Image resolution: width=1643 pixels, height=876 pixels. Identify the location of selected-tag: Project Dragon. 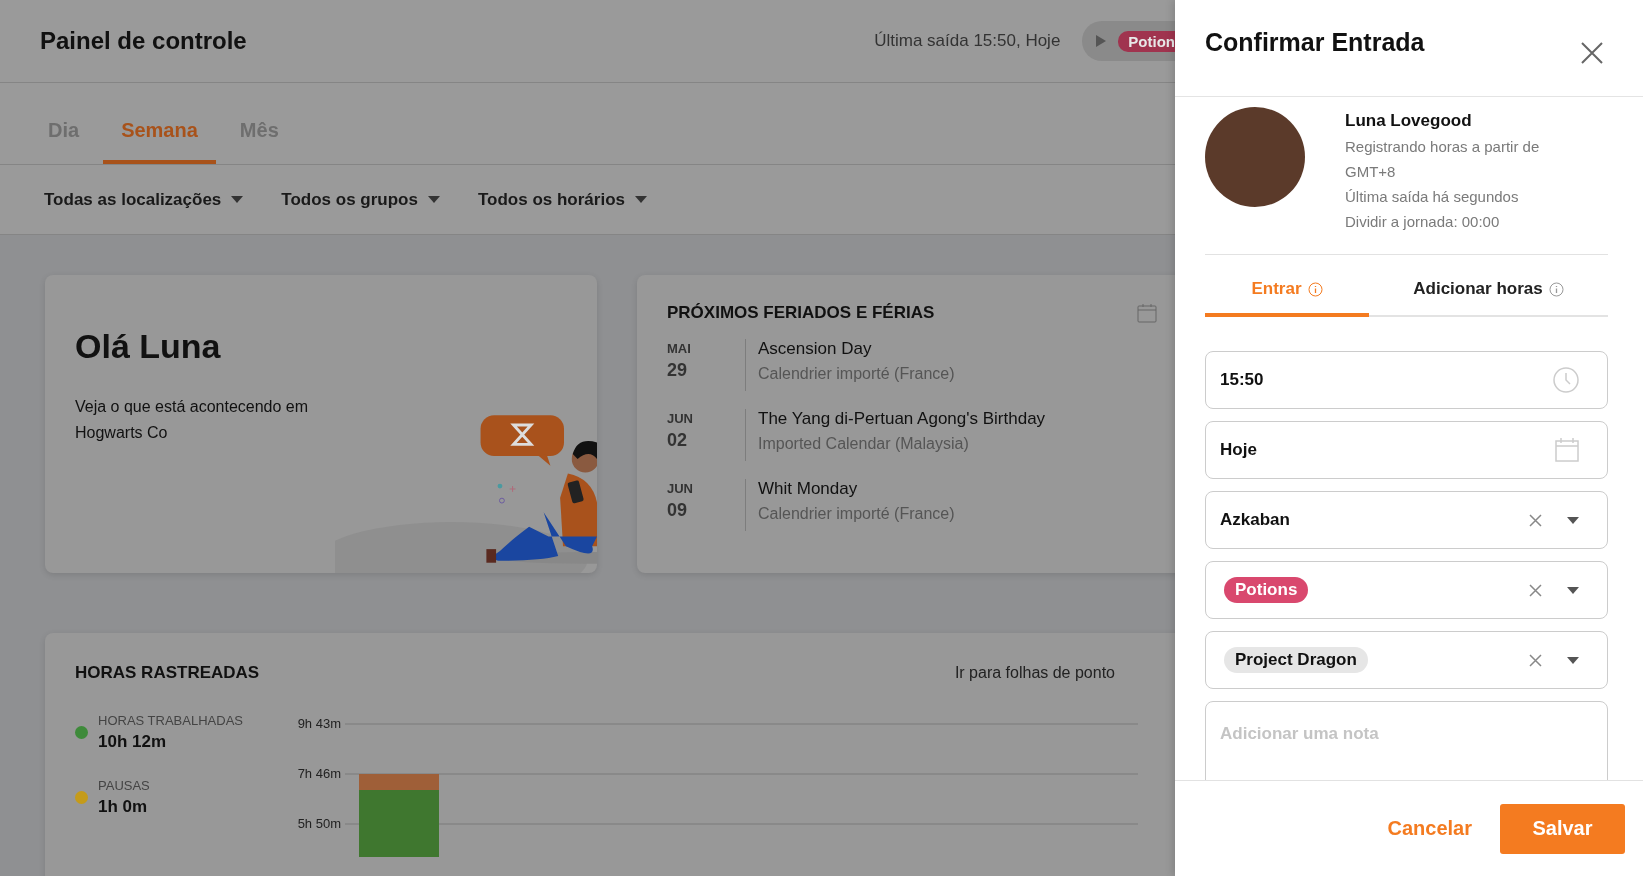
(1296, 660).